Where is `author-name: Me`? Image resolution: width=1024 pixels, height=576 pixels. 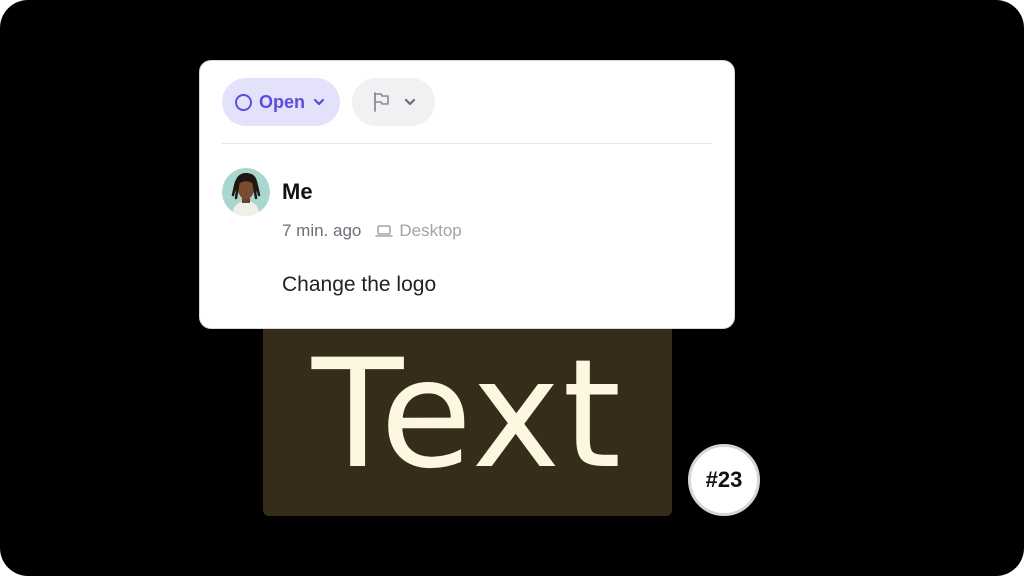 author-name: Me is located at coordinates (297, 191).